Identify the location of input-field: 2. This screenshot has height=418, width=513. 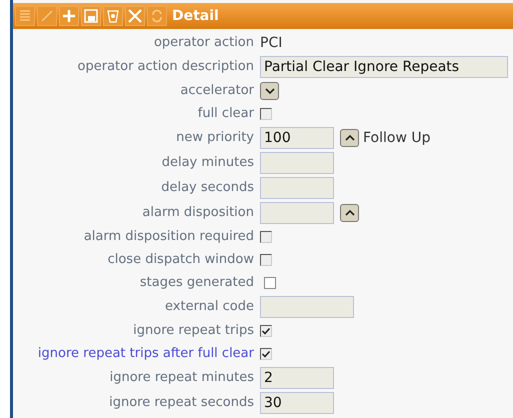
(297, 377).